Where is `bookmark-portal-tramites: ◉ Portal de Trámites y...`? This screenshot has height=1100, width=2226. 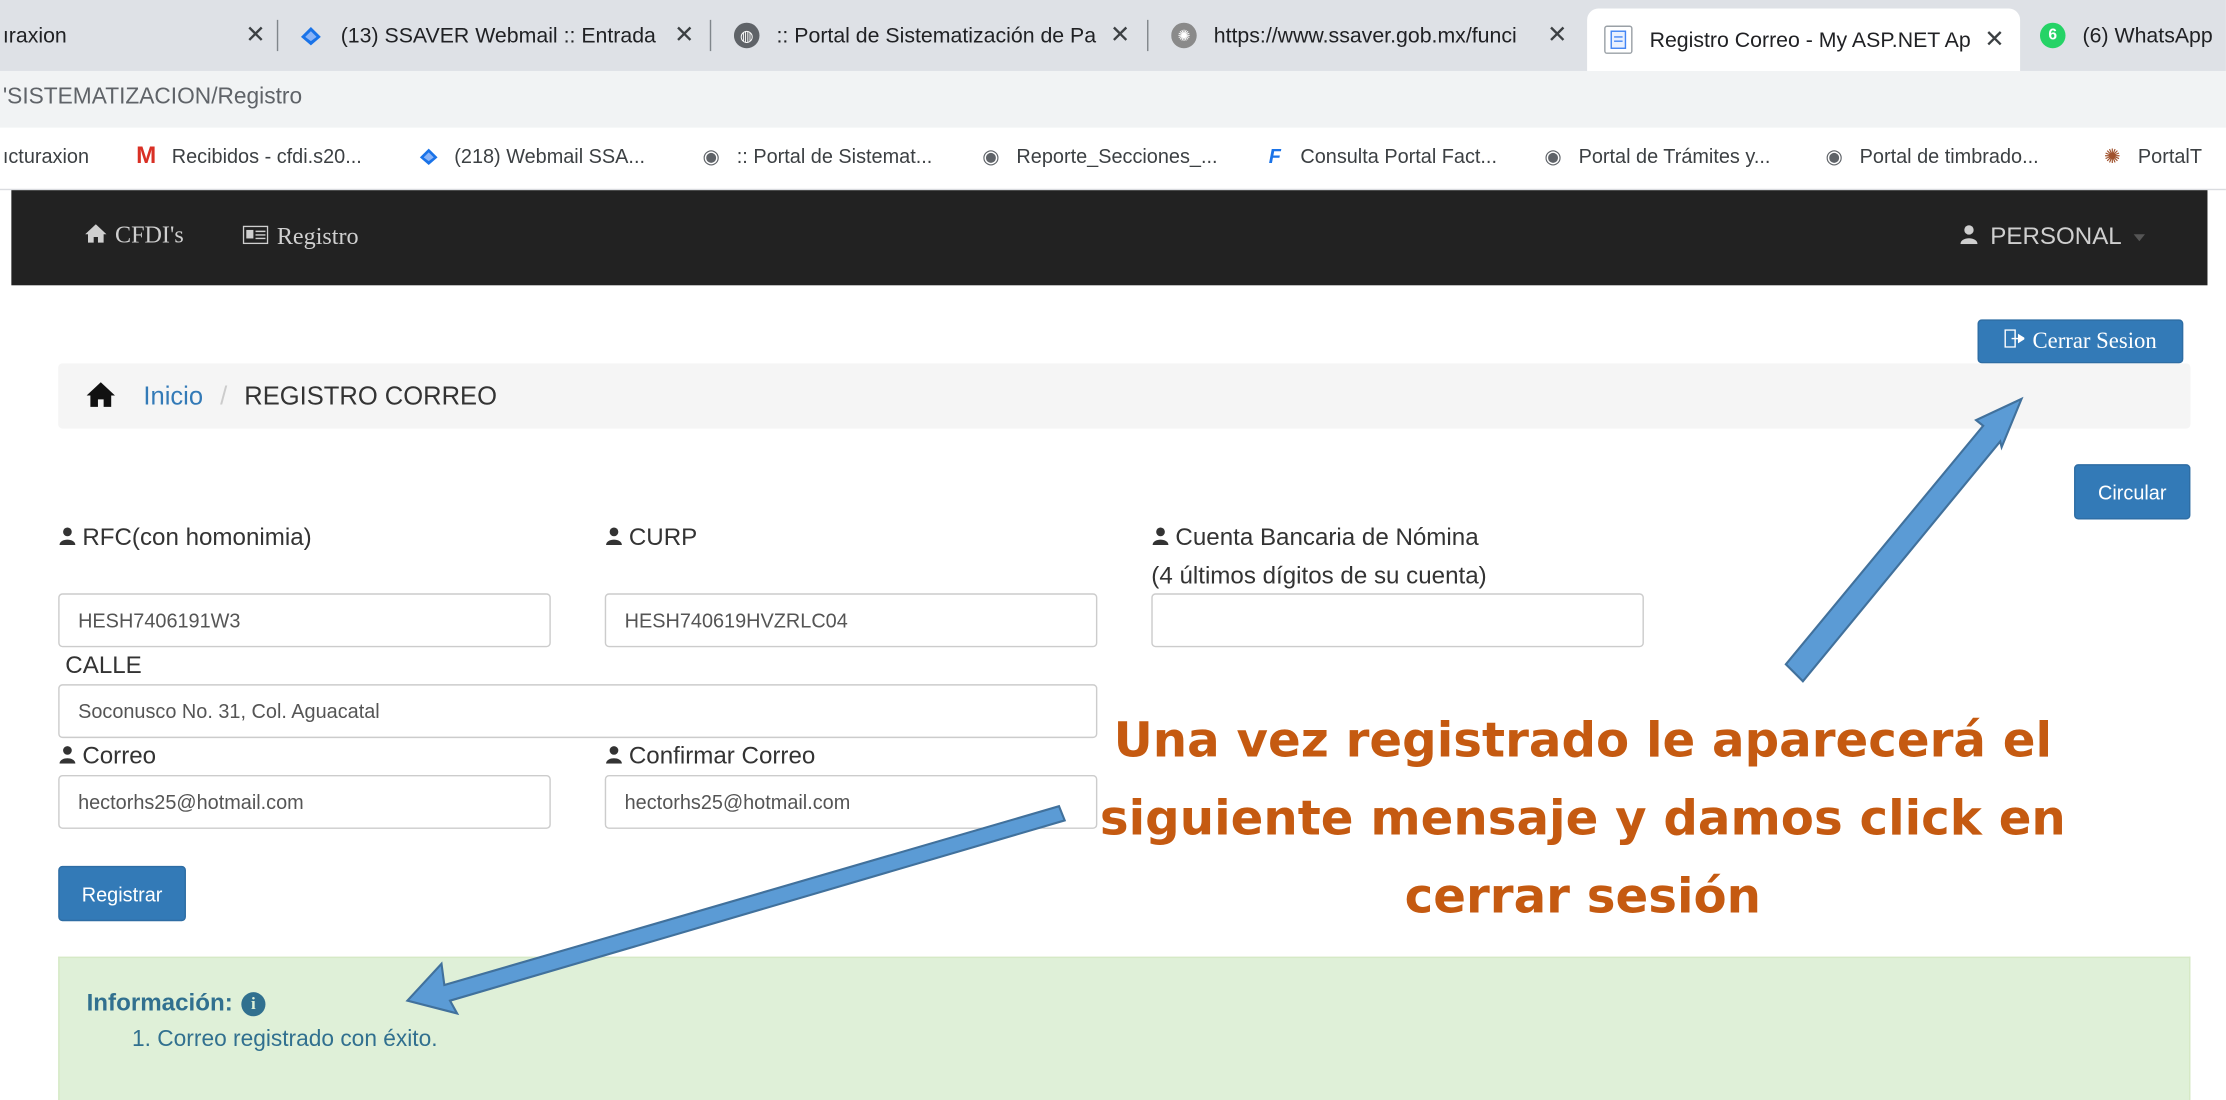
bookmark-portal-tramites: ◉ Portal de Trámites y... is located at coordinates (1656, 156).